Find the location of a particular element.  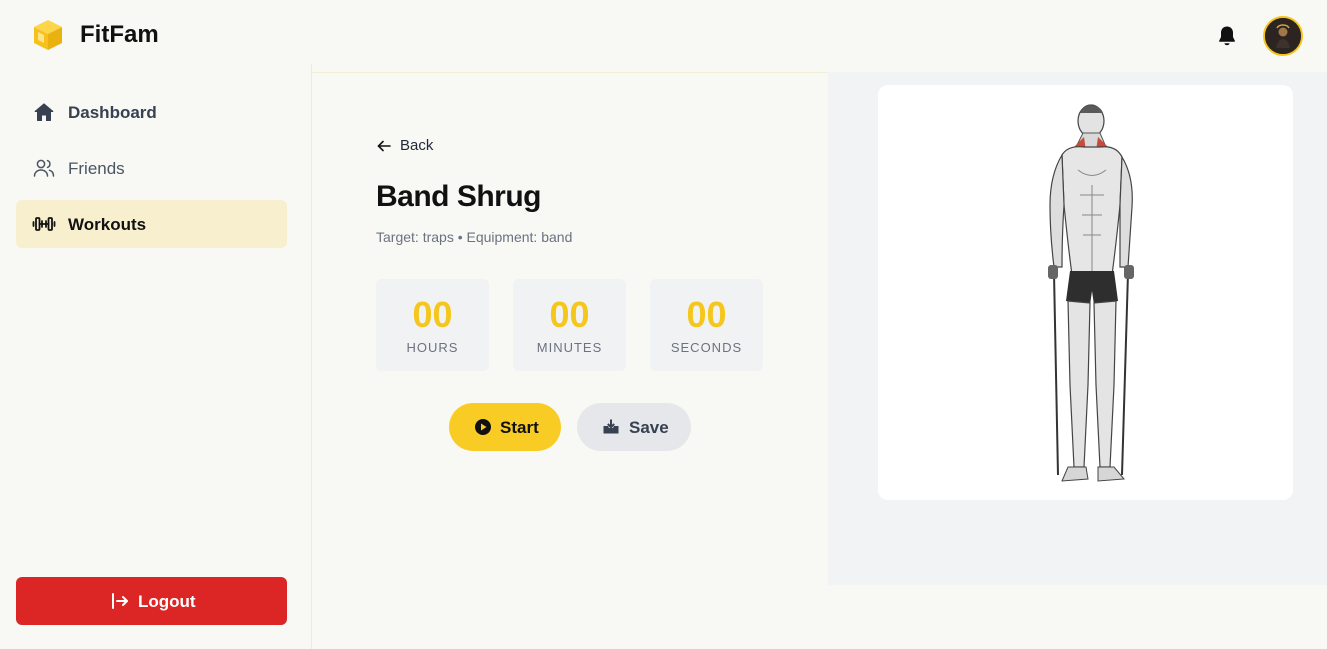

logout-label: Logout is located at coordinates (167, 601).